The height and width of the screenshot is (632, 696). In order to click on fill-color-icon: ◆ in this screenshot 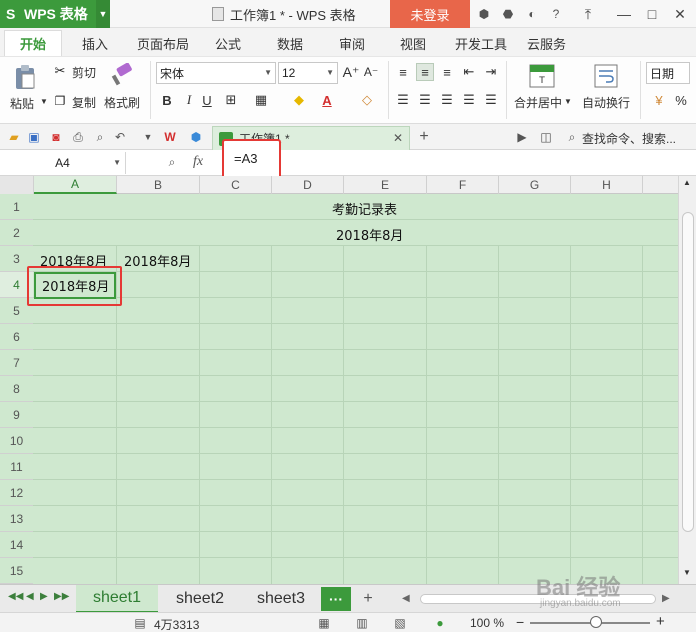, I will do `click(299, 100)`.